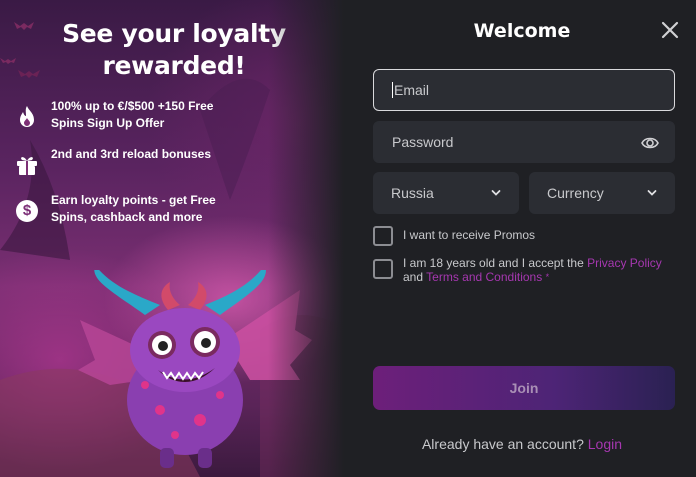 This screenshot has height=477, width=696. I want to click on form-title: Welcome, so click(522, 31).